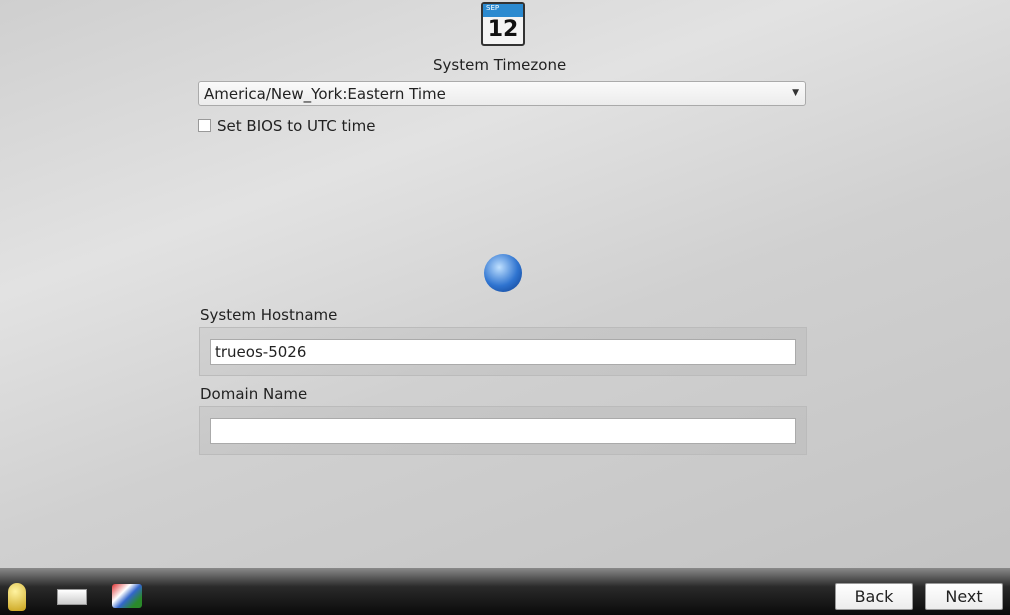 The width and height of the screenshot is (1010, 615). What do you see at coordinates (254, 394) in the screenshot?
I see `domain-label: Domain Name` at bounding box center [254, 394].